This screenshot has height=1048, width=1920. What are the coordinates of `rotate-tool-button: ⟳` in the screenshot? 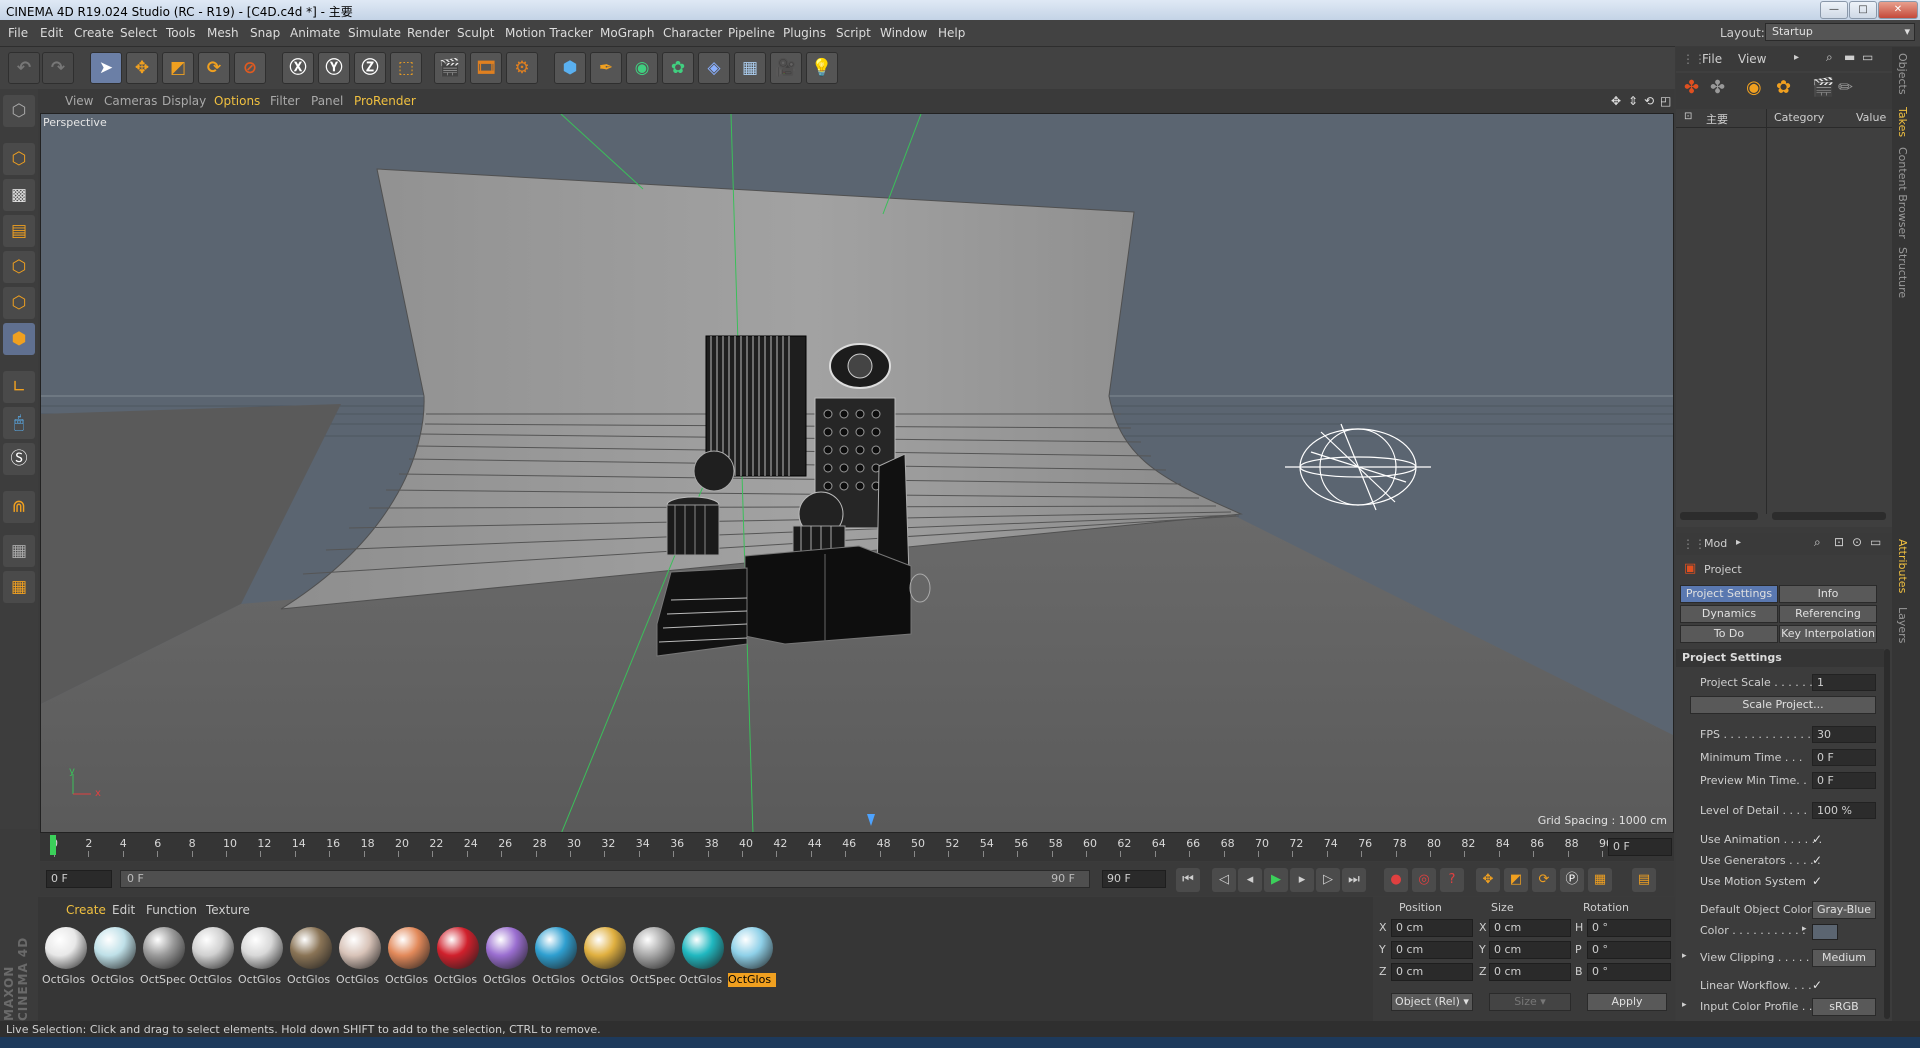 It's located at (214, 68).